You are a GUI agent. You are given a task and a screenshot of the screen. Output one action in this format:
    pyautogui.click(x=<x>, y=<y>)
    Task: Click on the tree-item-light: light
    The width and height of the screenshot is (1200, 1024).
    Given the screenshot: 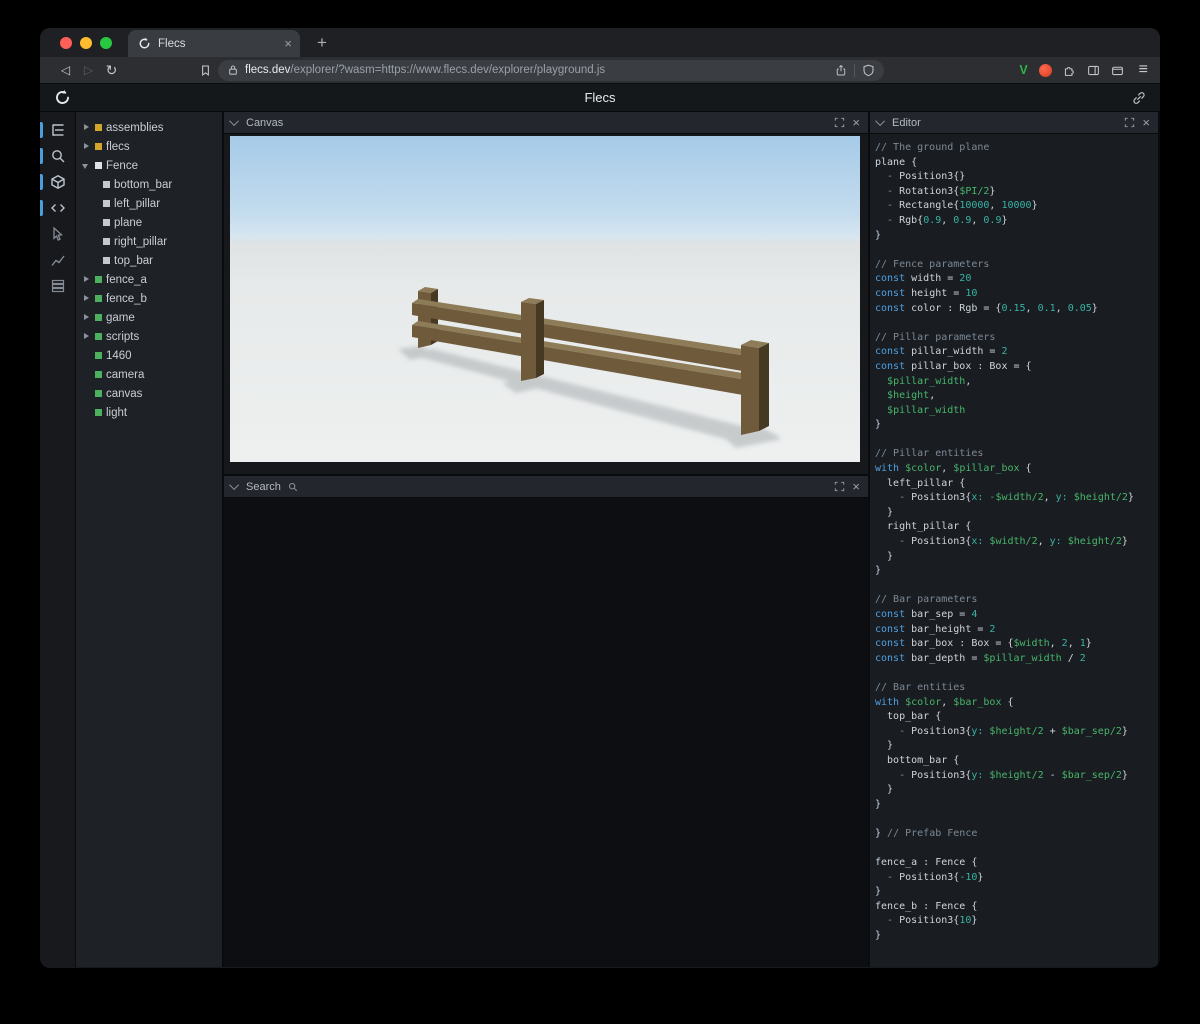 What is the action you would take?
    pyautogui.click(x=149, y=412)
    